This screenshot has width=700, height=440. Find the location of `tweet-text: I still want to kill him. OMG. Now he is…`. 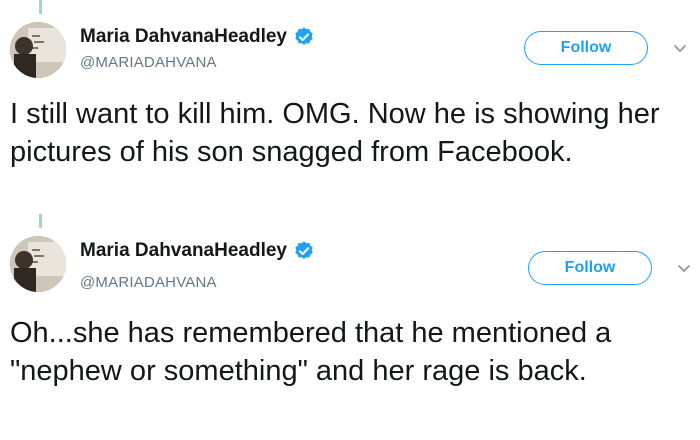

tweet-text: I still want to kill him. OMG. Now he is… is located at coordinates (335, 133).